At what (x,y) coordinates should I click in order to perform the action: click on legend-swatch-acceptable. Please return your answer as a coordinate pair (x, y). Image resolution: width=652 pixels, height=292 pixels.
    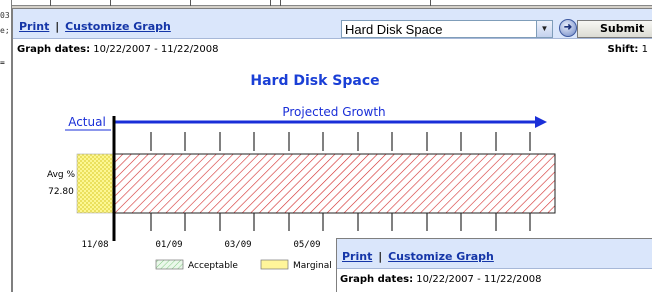
    Looking at the image, I should click on (169, 264).